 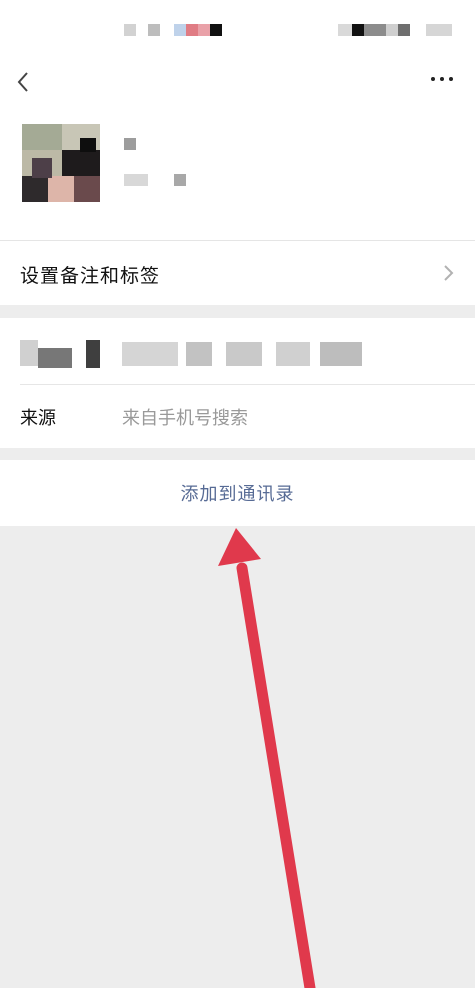 I want to click on avatar, so click(x=61, y=163).